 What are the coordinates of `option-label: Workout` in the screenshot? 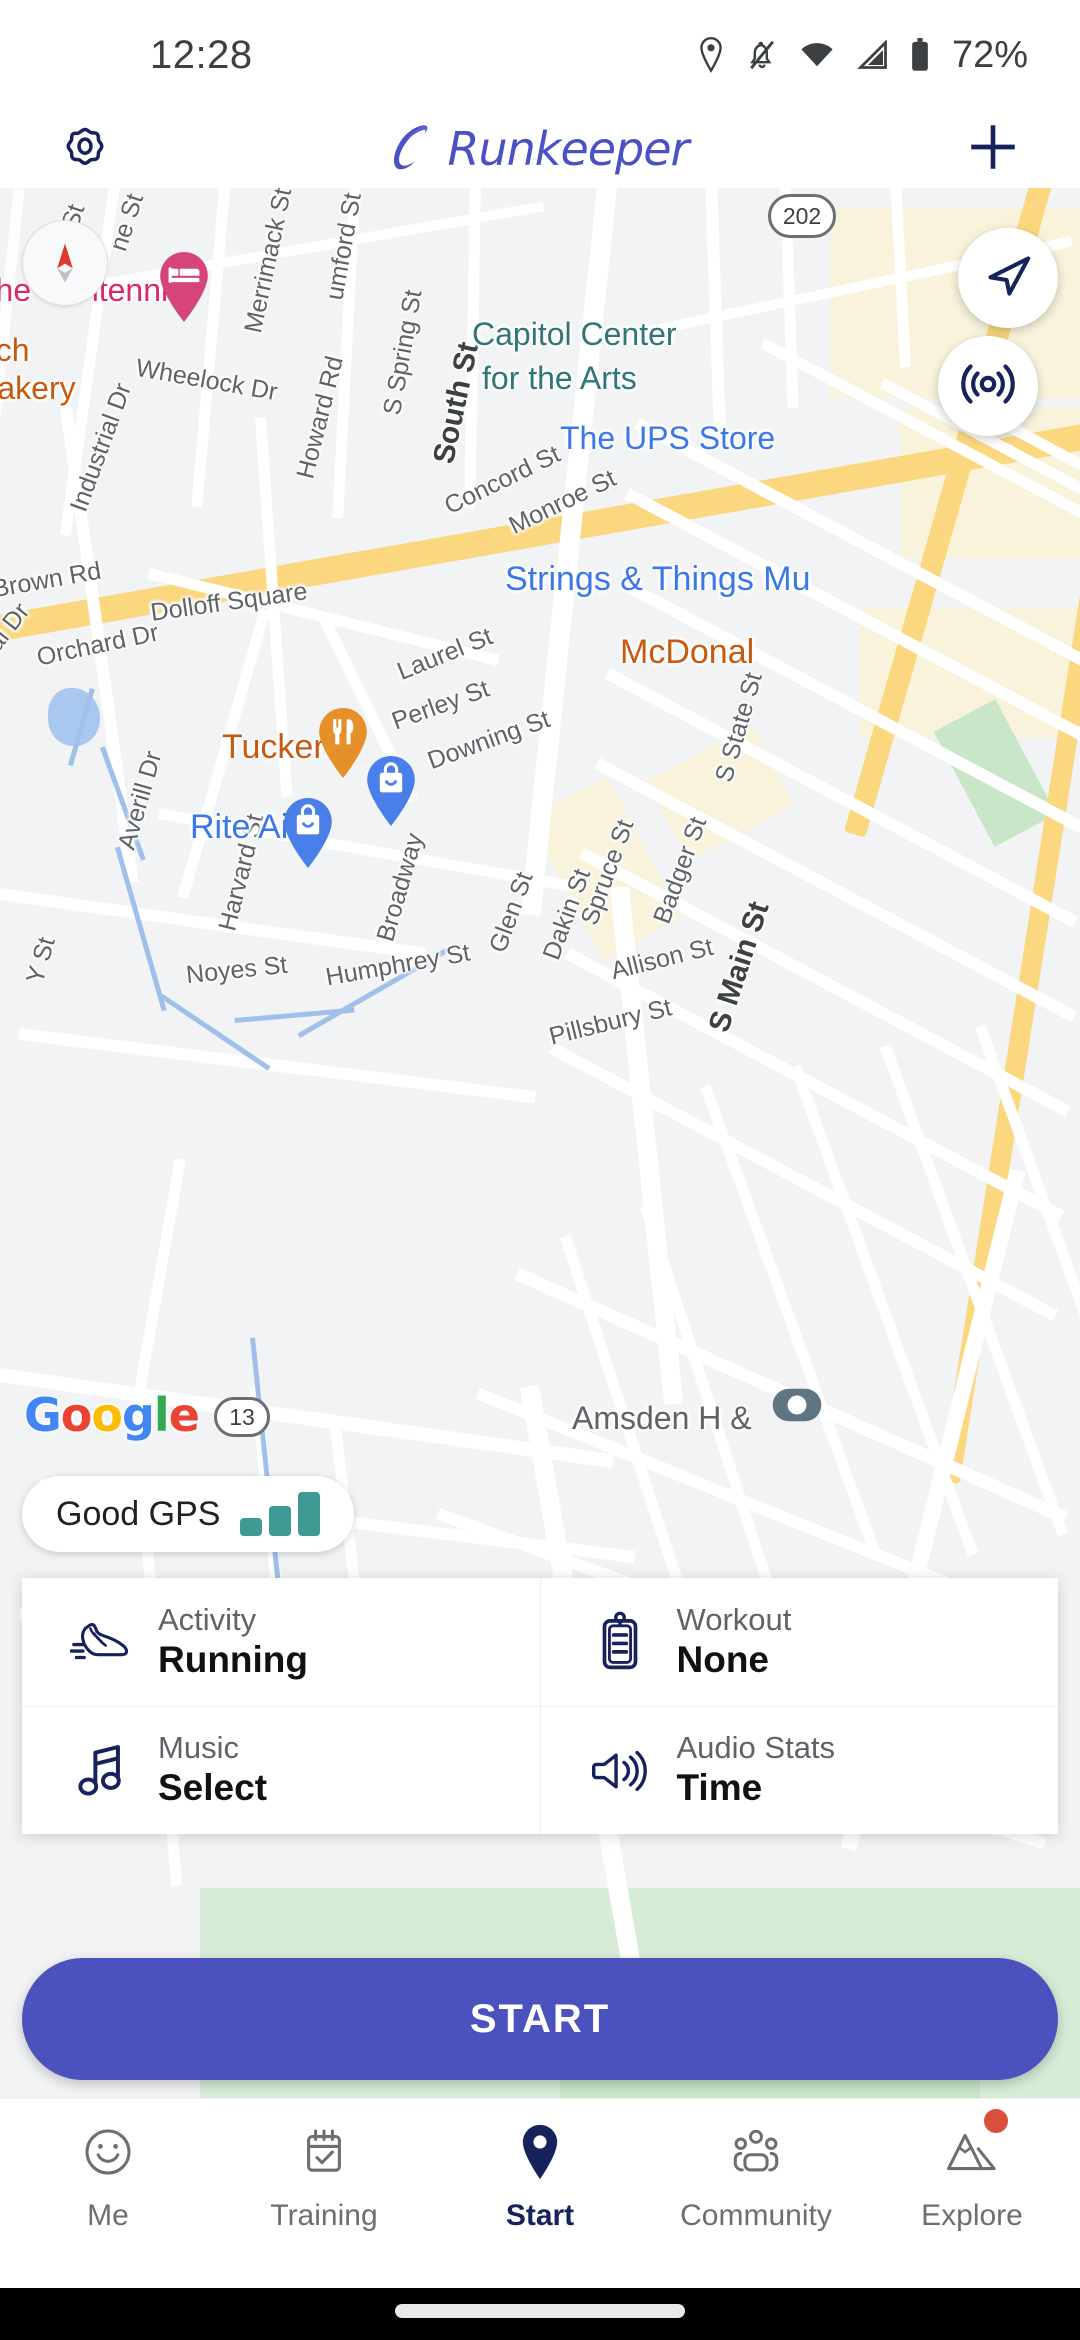 It's located at (734, 1619).